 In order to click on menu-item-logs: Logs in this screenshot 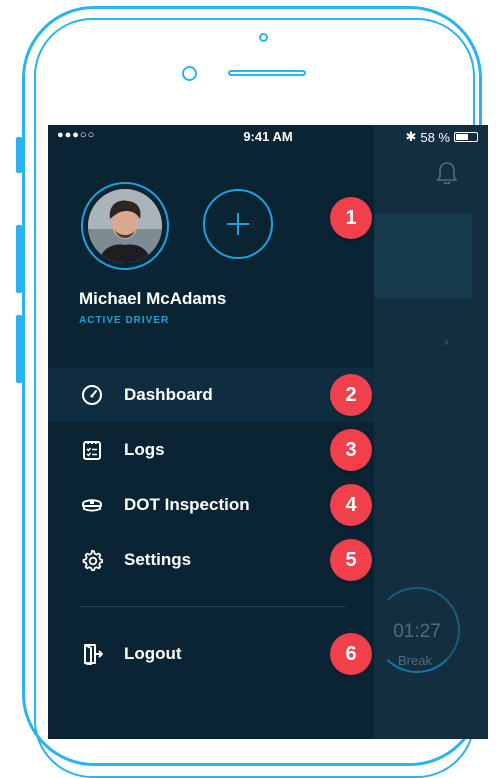, I will do `click(211, 450)`.